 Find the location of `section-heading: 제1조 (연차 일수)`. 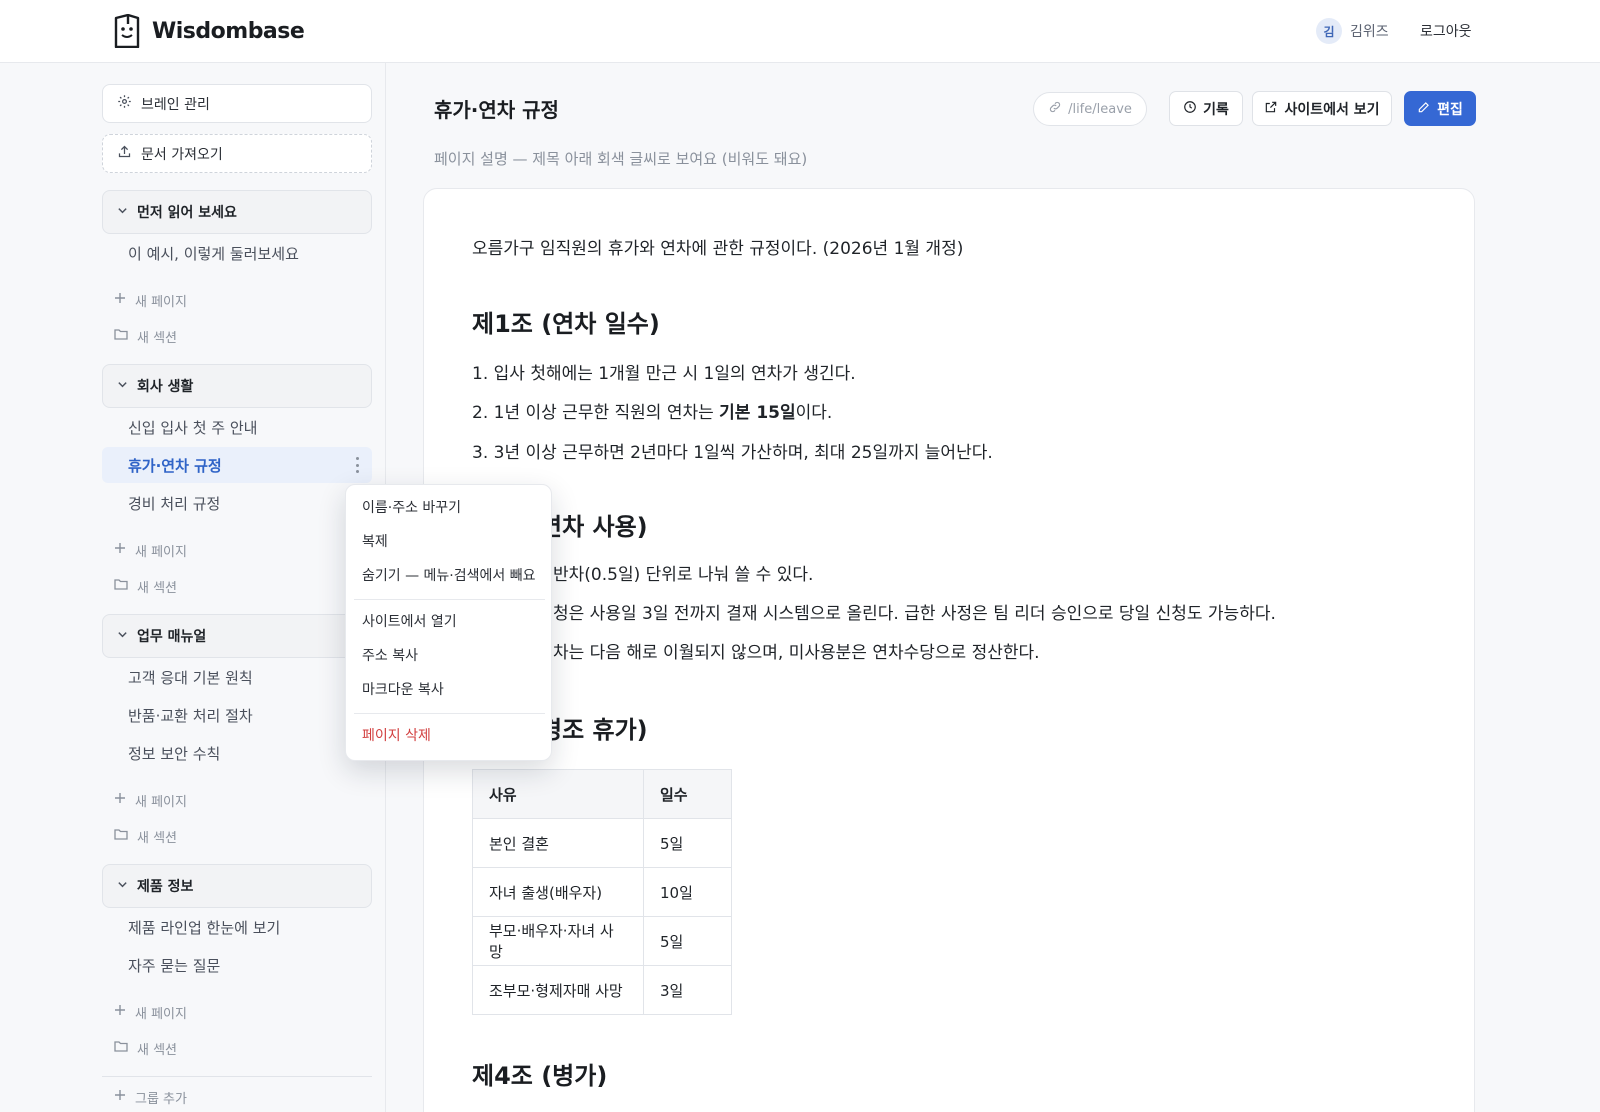

section-heading: 제1조 (연차 일수) is located at coordinates (566, 324).